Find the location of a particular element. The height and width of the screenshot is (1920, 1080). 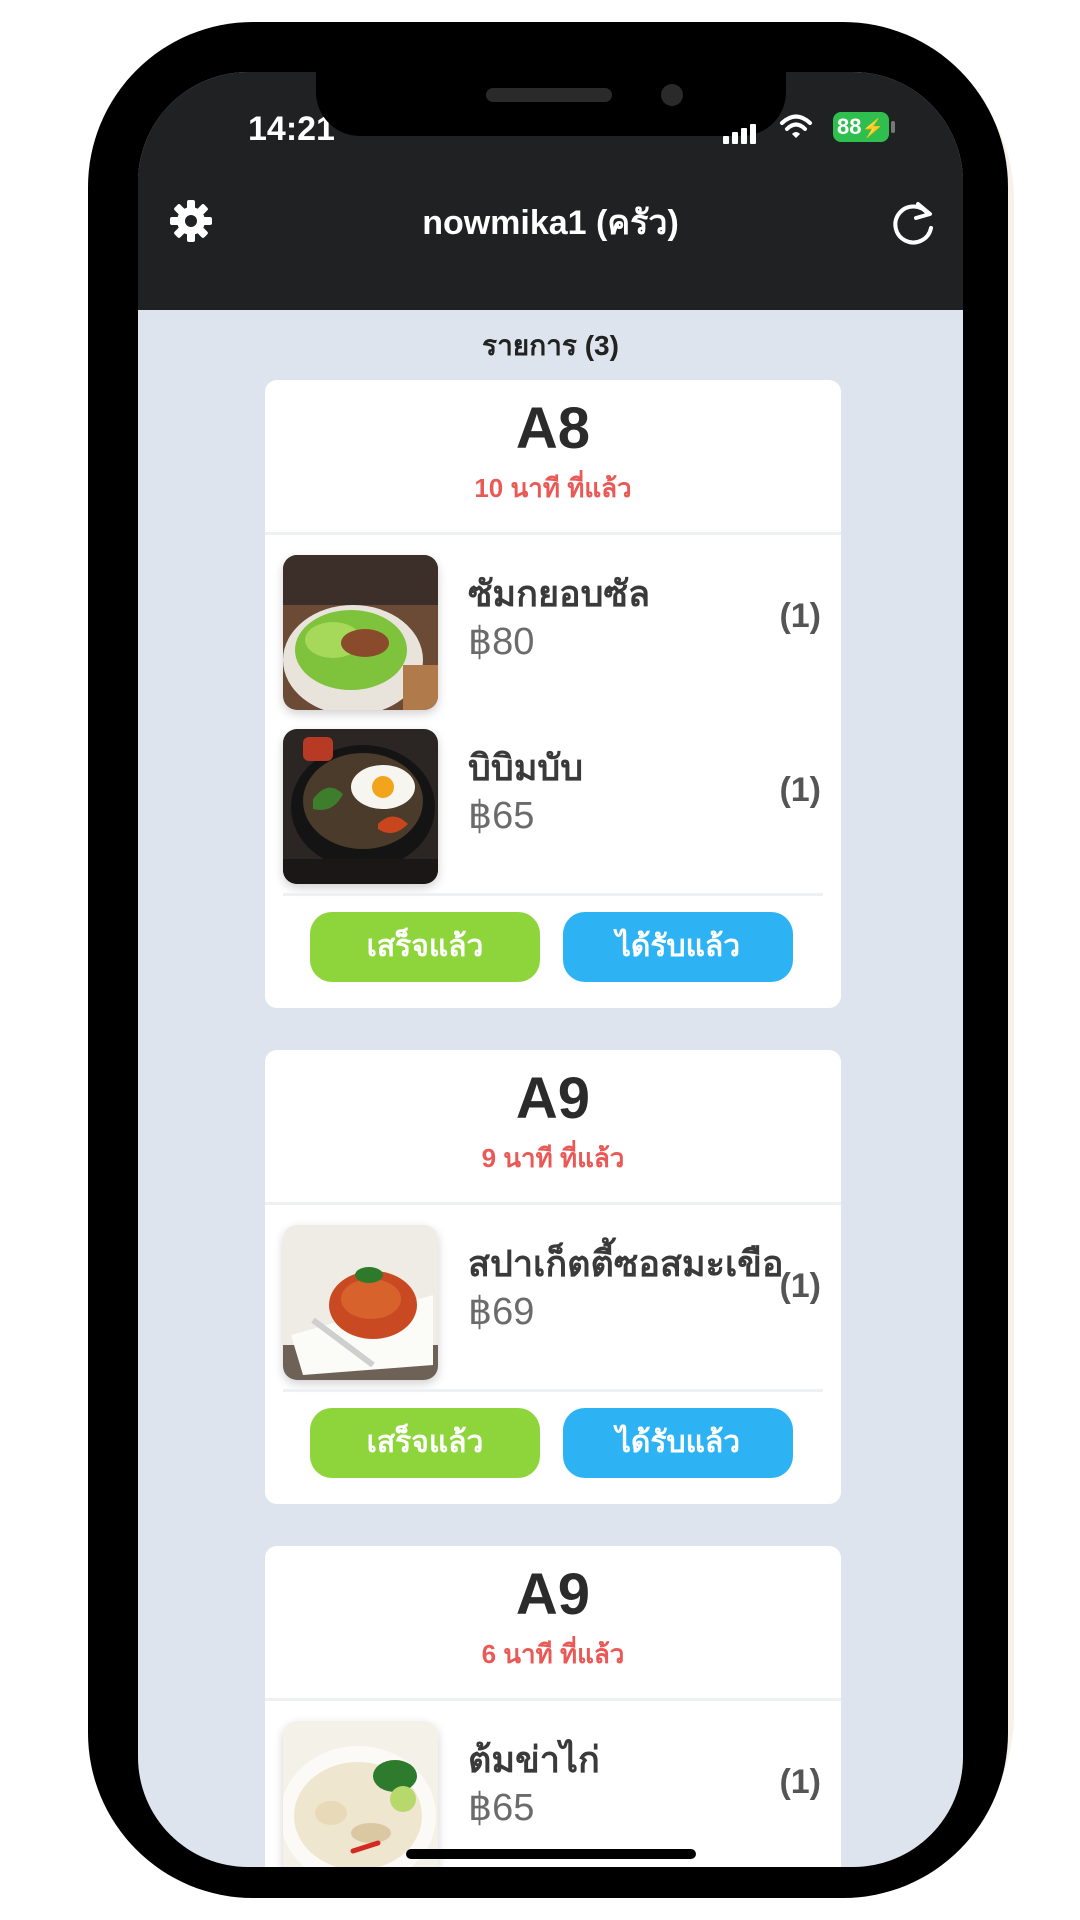

front-camera is located at coordinates (672, 95).